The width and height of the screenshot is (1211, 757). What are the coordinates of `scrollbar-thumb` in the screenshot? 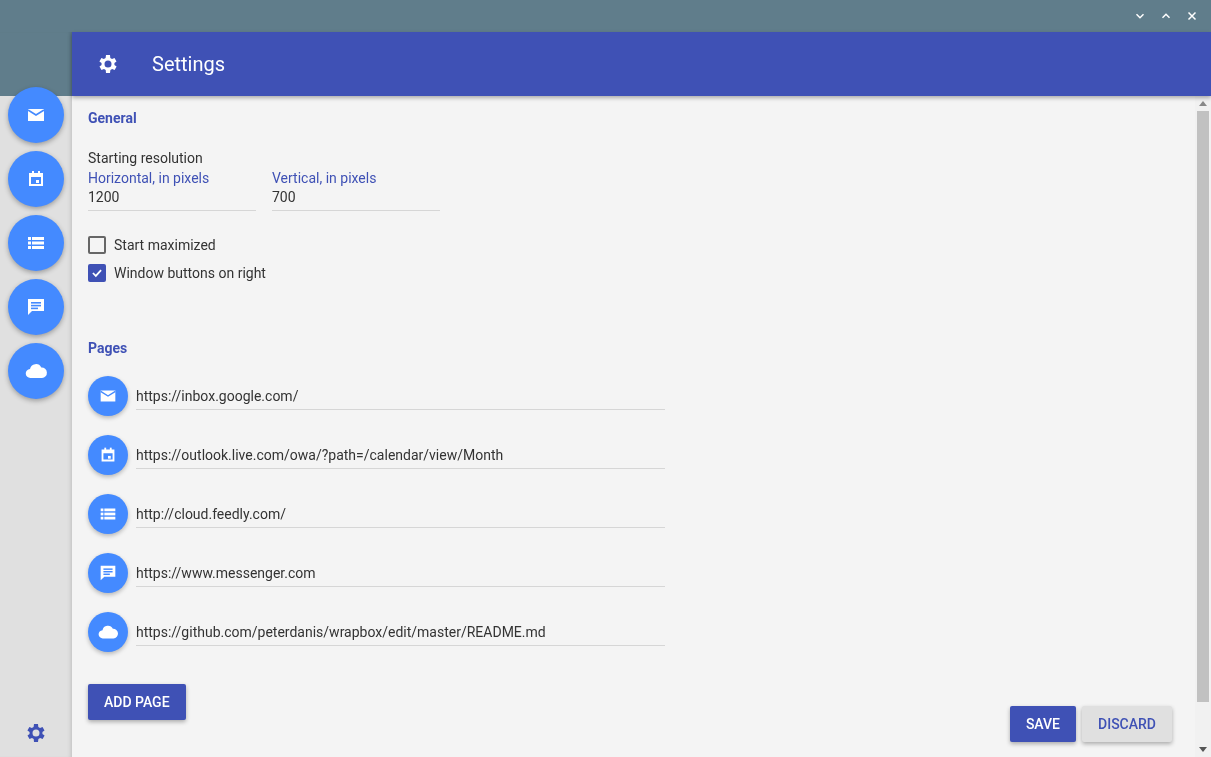 It's located at (1203, 406).